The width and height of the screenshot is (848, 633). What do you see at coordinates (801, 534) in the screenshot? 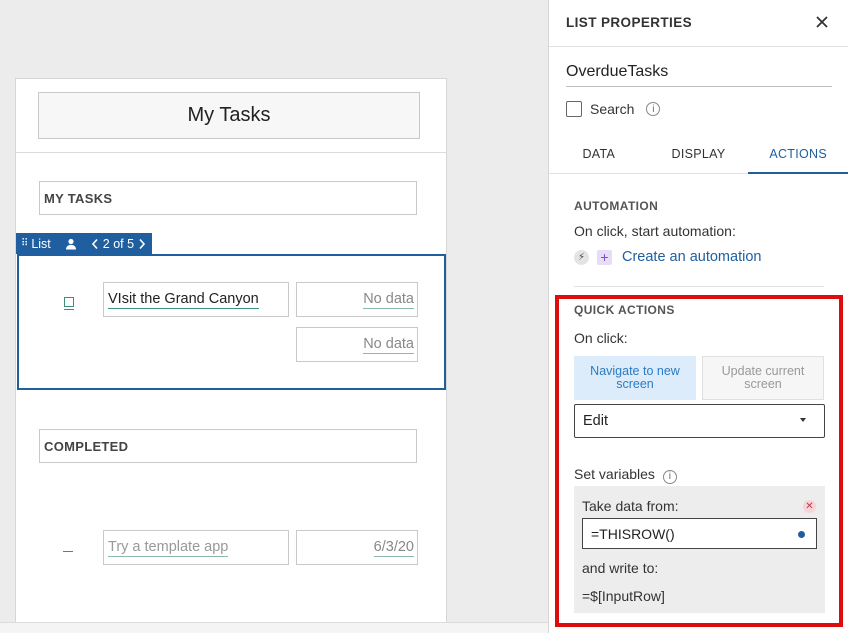
I see `status-dot-icon` at bounding box center [801, 534].